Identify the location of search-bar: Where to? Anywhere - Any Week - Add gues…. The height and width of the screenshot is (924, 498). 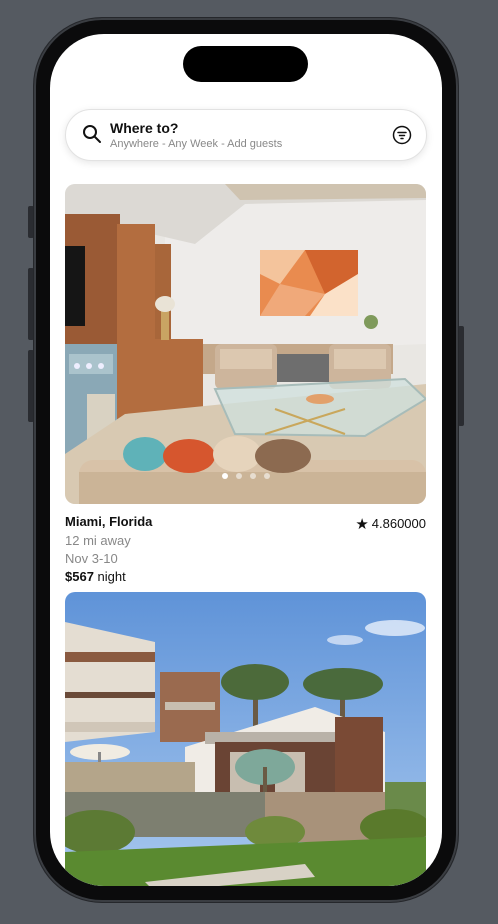
(246, 135).